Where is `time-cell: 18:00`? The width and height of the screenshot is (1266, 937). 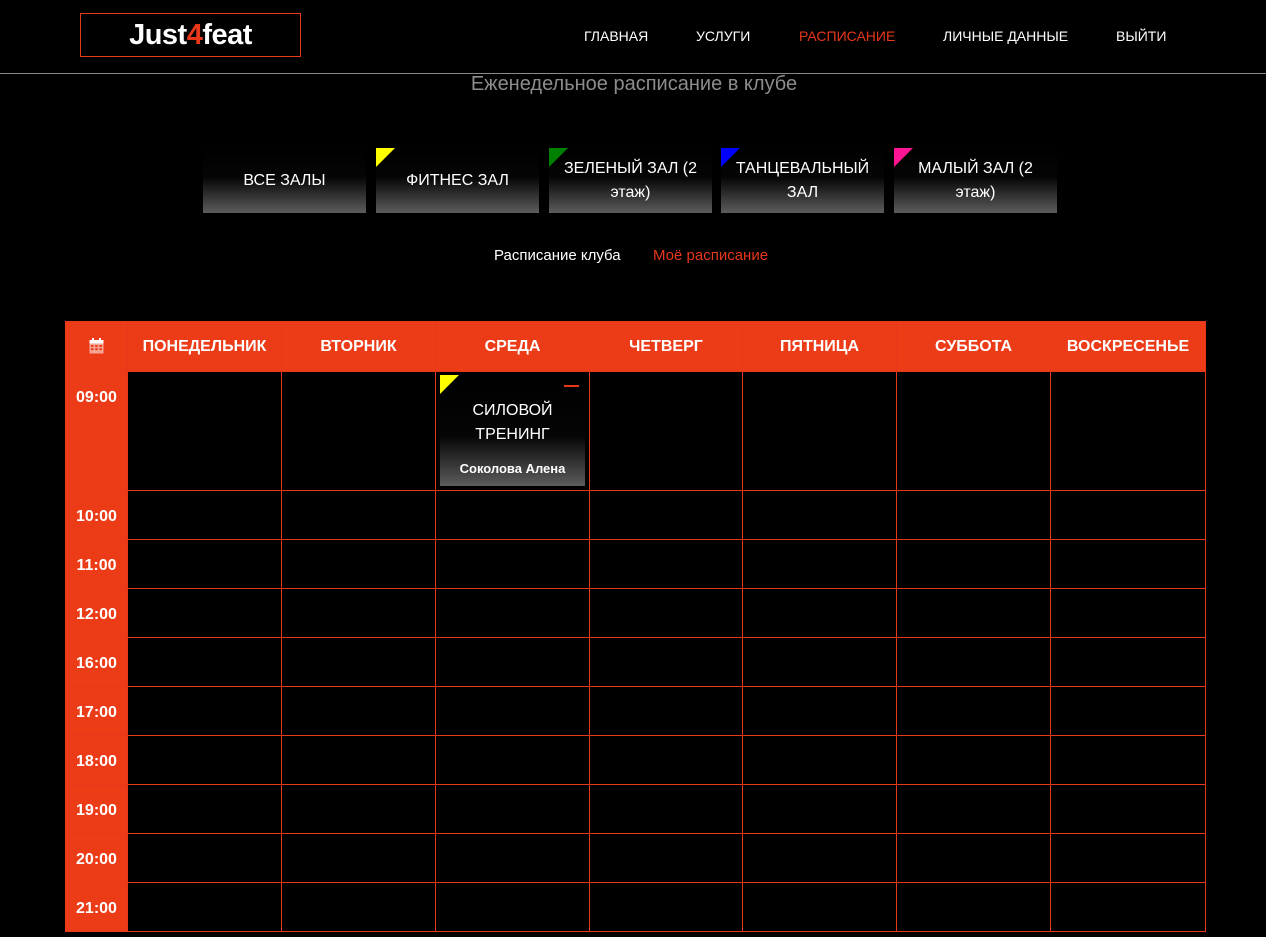
time-cell: 18:00 is located at coordinates (96, 760).